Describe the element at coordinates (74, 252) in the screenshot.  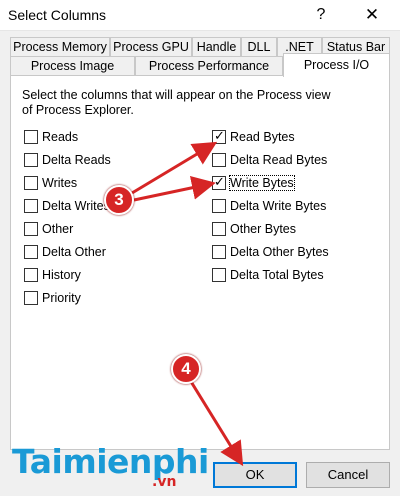
I see `checkbox-label: Delta Other` at that location.